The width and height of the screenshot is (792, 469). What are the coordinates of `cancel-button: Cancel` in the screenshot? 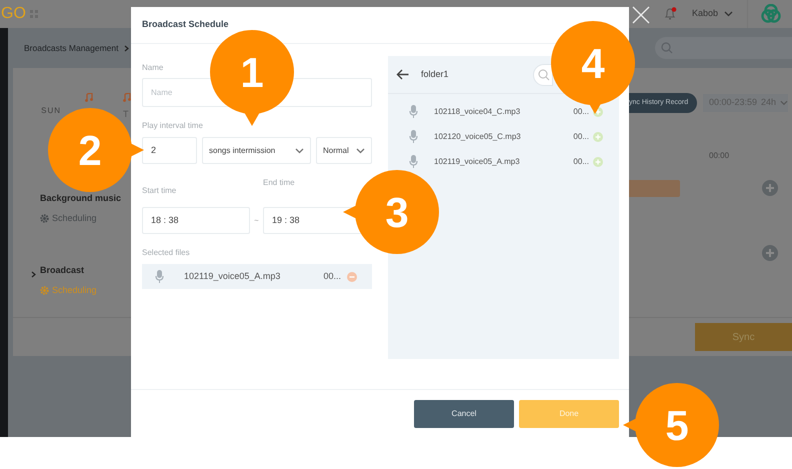 It's located at (464, 414).